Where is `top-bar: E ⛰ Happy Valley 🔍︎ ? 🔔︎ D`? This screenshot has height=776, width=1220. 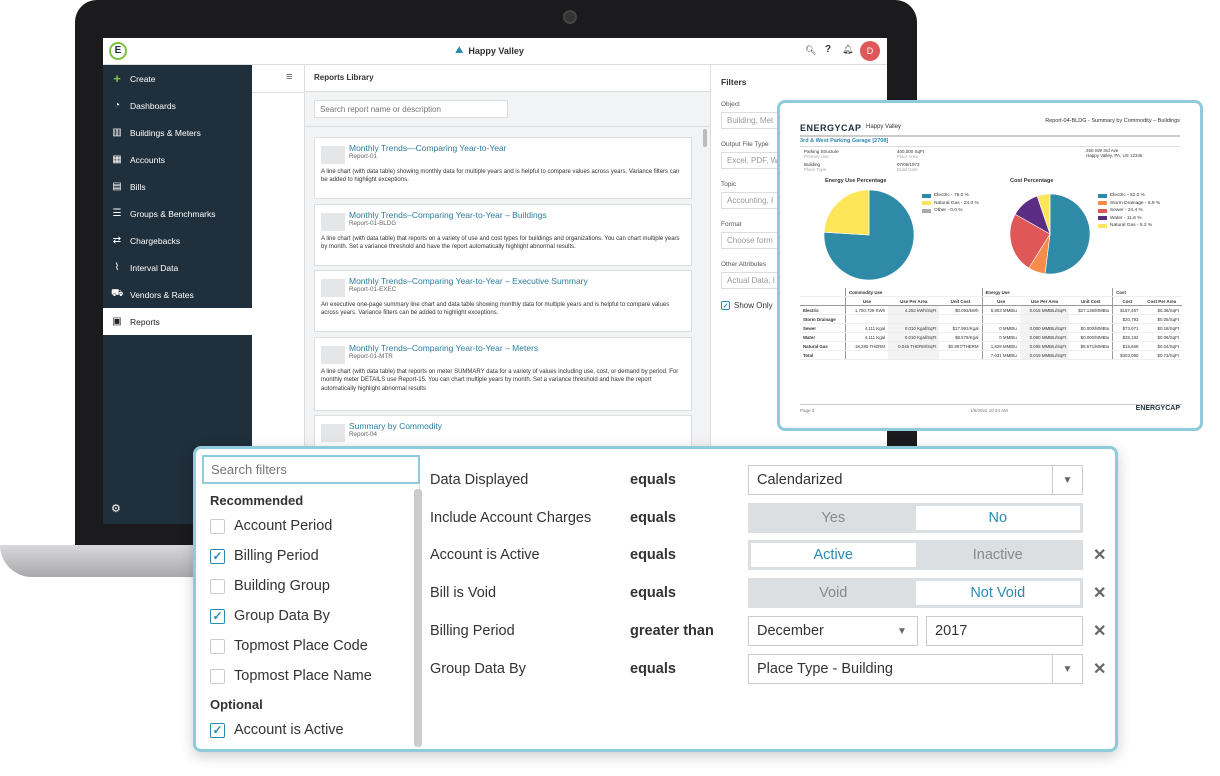 top-bar: E ⛰ Happy Valley 🔍︎ ? 🔔︎ D is located at coordinates (495, 51).